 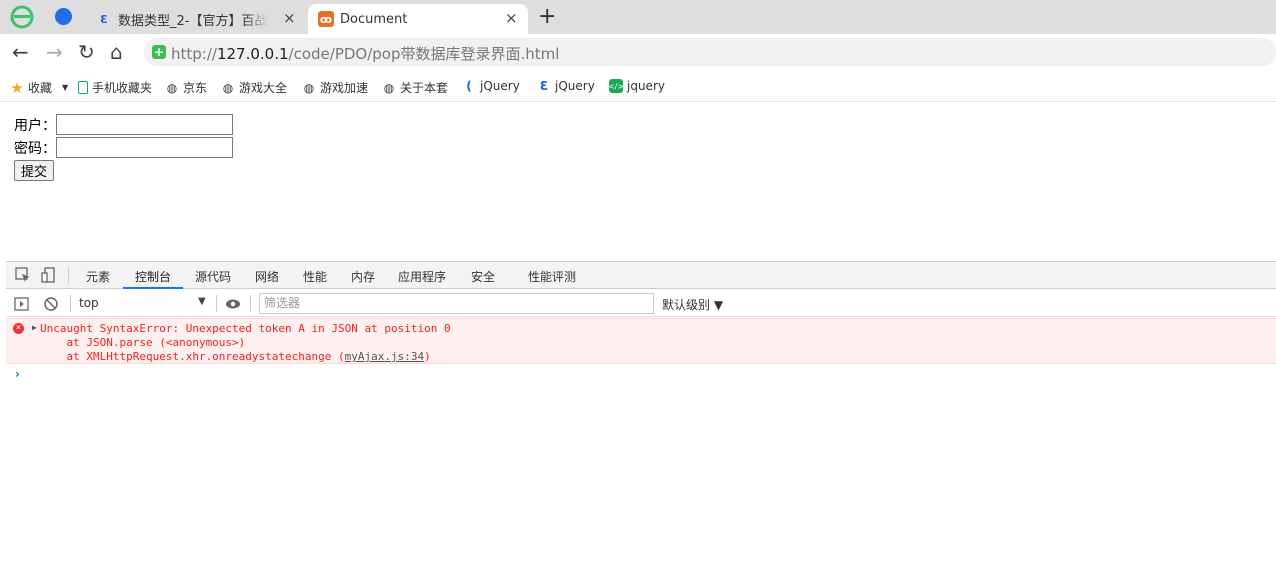 I want to click on new-tab-button: +, so click(x=547, y=16).